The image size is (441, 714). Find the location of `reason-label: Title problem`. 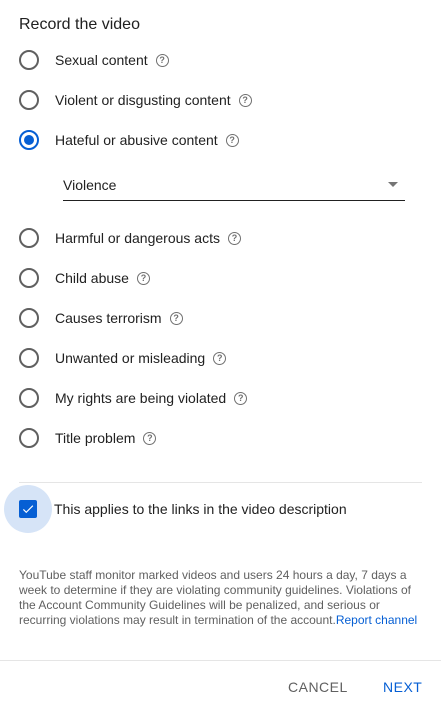

reason-label: Title problem is located at coordinates (95, 438).